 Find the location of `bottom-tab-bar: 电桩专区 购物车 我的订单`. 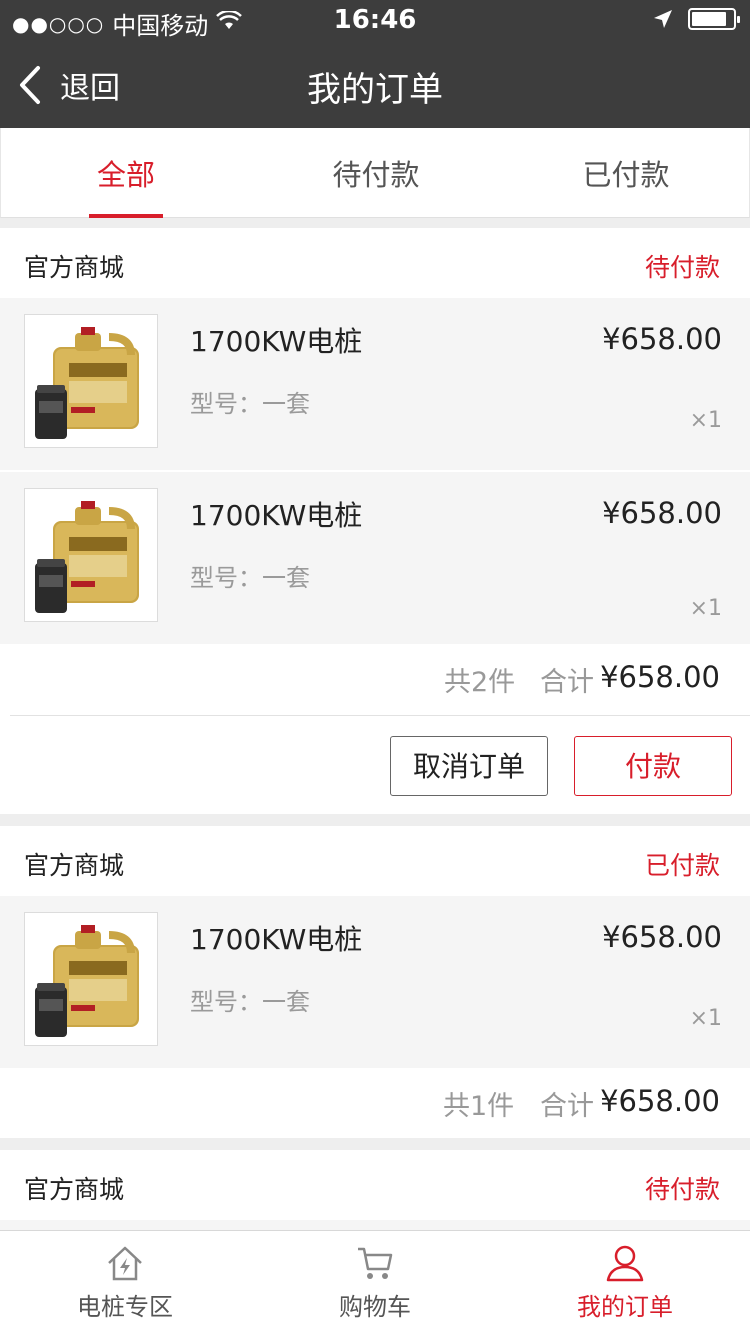

bottom-tab-bar: 电桩专区 购物车 我的订单 is located at coordinates (375, 1282).